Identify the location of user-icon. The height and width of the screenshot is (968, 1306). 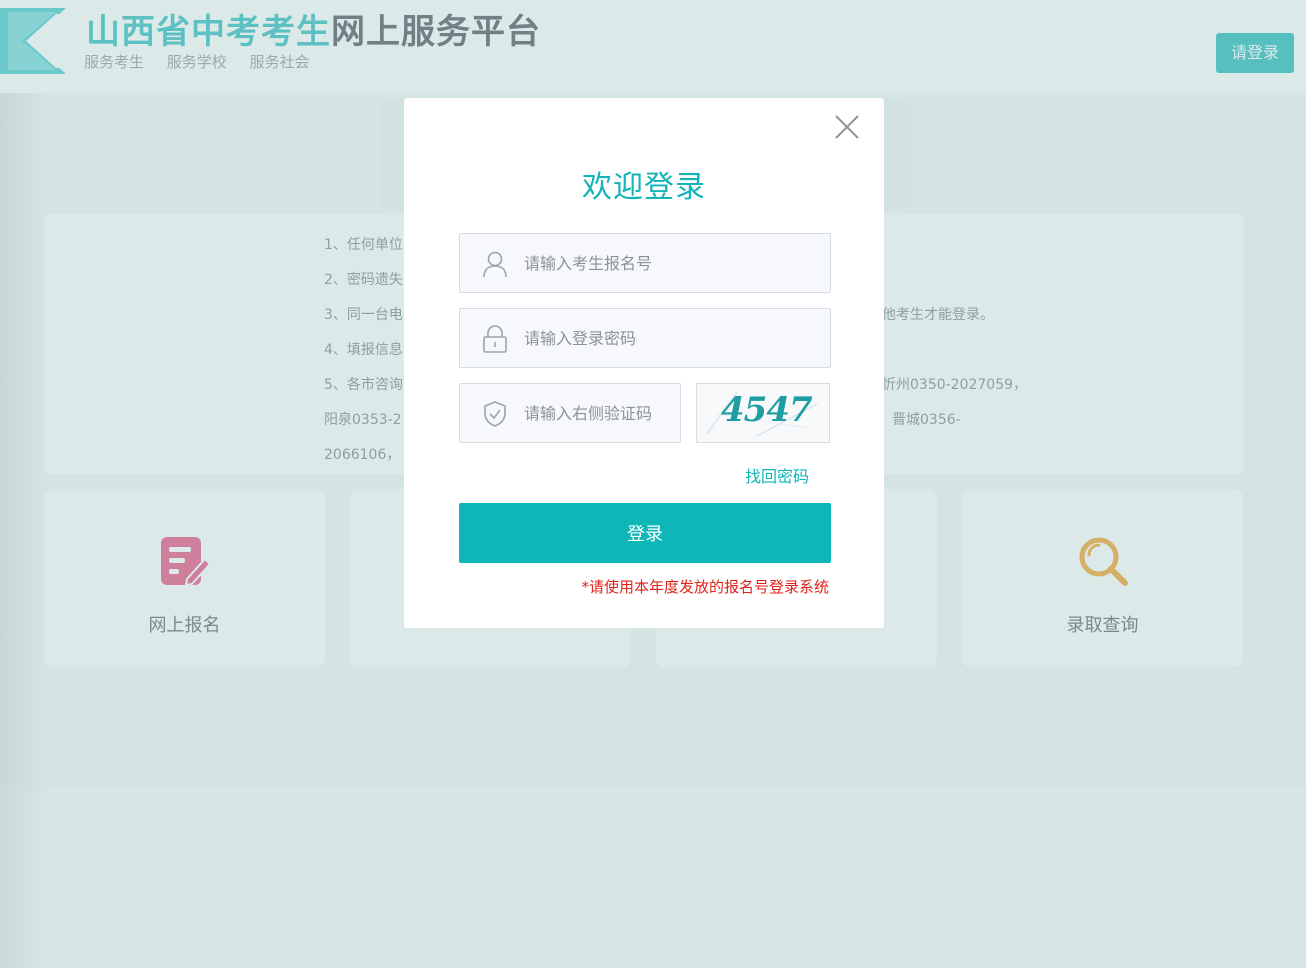
(495, 264).